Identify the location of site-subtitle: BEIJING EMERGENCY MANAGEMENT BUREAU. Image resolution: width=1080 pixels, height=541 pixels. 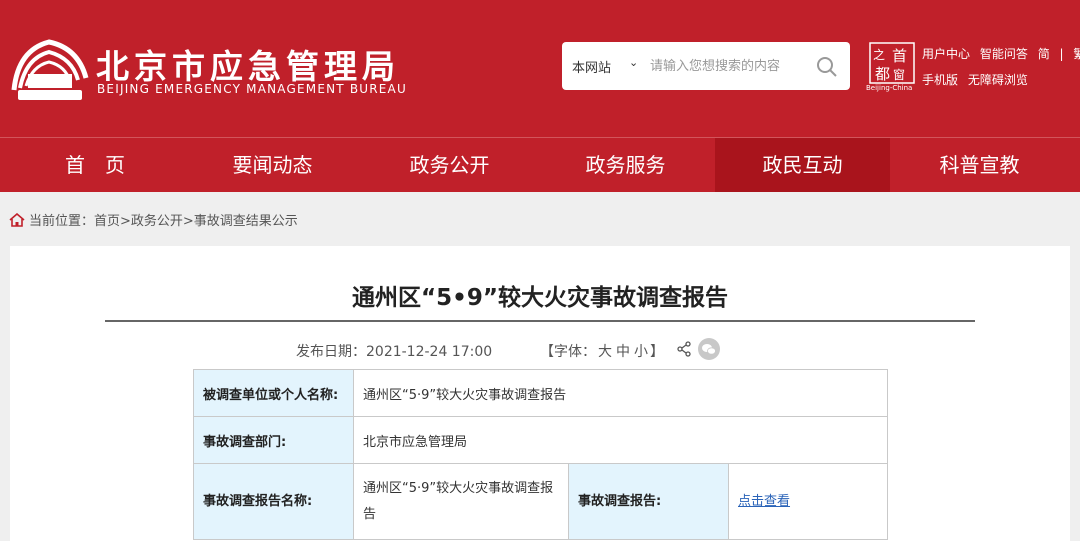
(252, 89).